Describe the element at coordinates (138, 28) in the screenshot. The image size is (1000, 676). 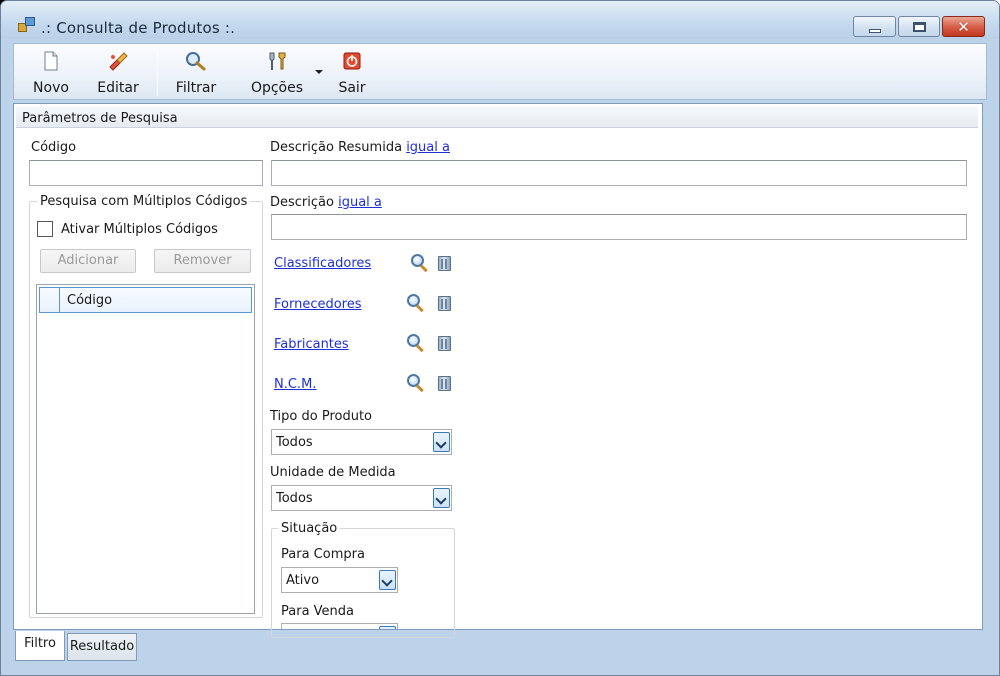
I see `window-title: .: Consulta de Produtos :.` at that location.